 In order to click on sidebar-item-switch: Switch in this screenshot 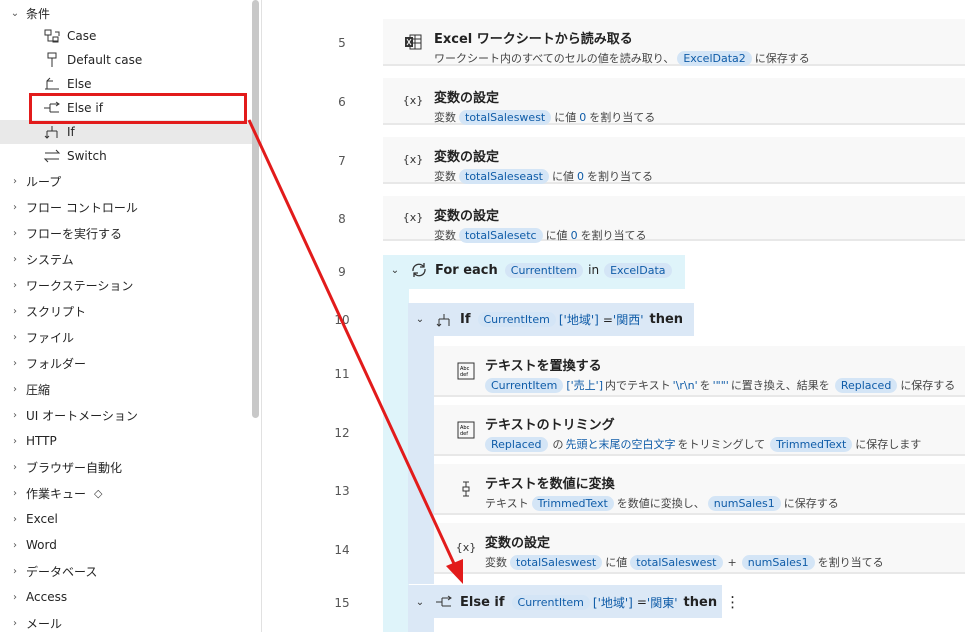, I will do `click(125, 156)`.